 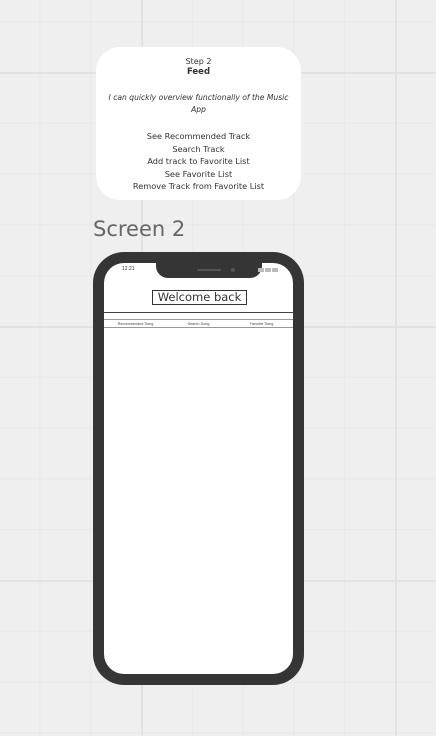 I want to click on feature-item: Add track to Favorite List, so click(x=198, y=161).